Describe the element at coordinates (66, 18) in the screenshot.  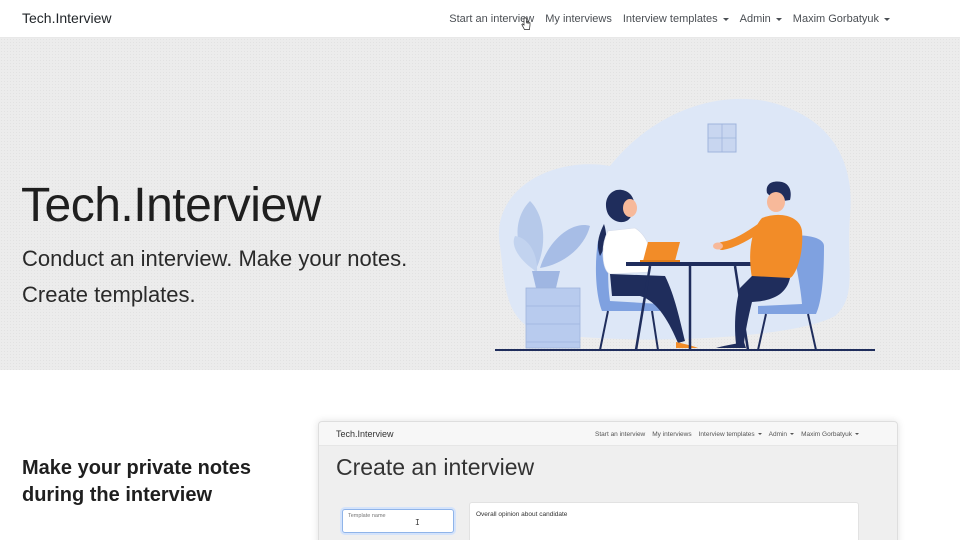
I see `brand-link: Tech.Interview` at that location.